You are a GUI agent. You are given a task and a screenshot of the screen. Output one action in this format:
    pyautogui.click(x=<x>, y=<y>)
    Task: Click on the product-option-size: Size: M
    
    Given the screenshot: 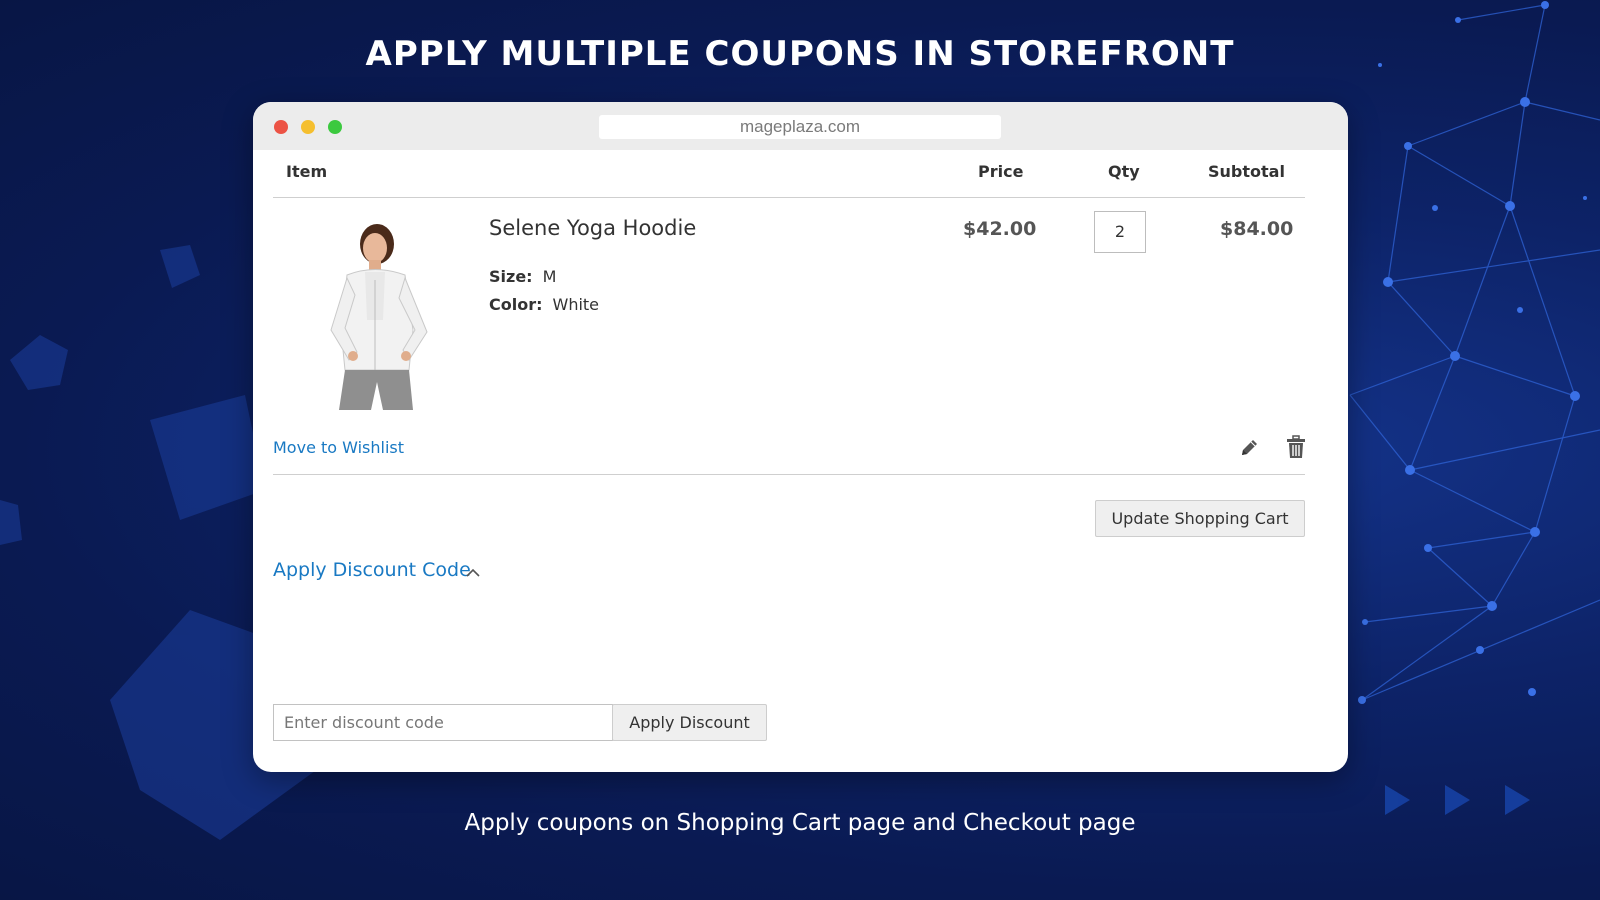 What is the action you would take?
    pyautogui.click(x=522, y=276)
    